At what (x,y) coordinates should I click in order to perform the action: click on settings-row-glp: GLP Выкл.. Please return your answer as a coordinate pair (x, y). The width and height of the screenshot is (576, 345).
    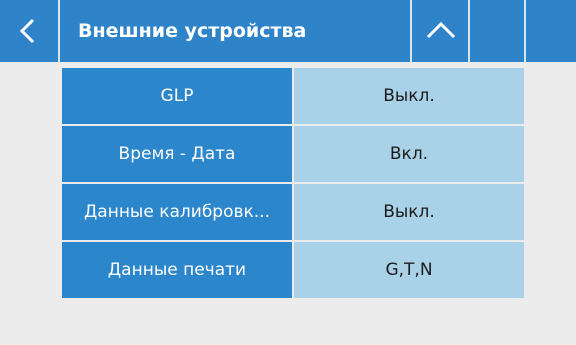
    Looking at the image, I should click on (293, 96).